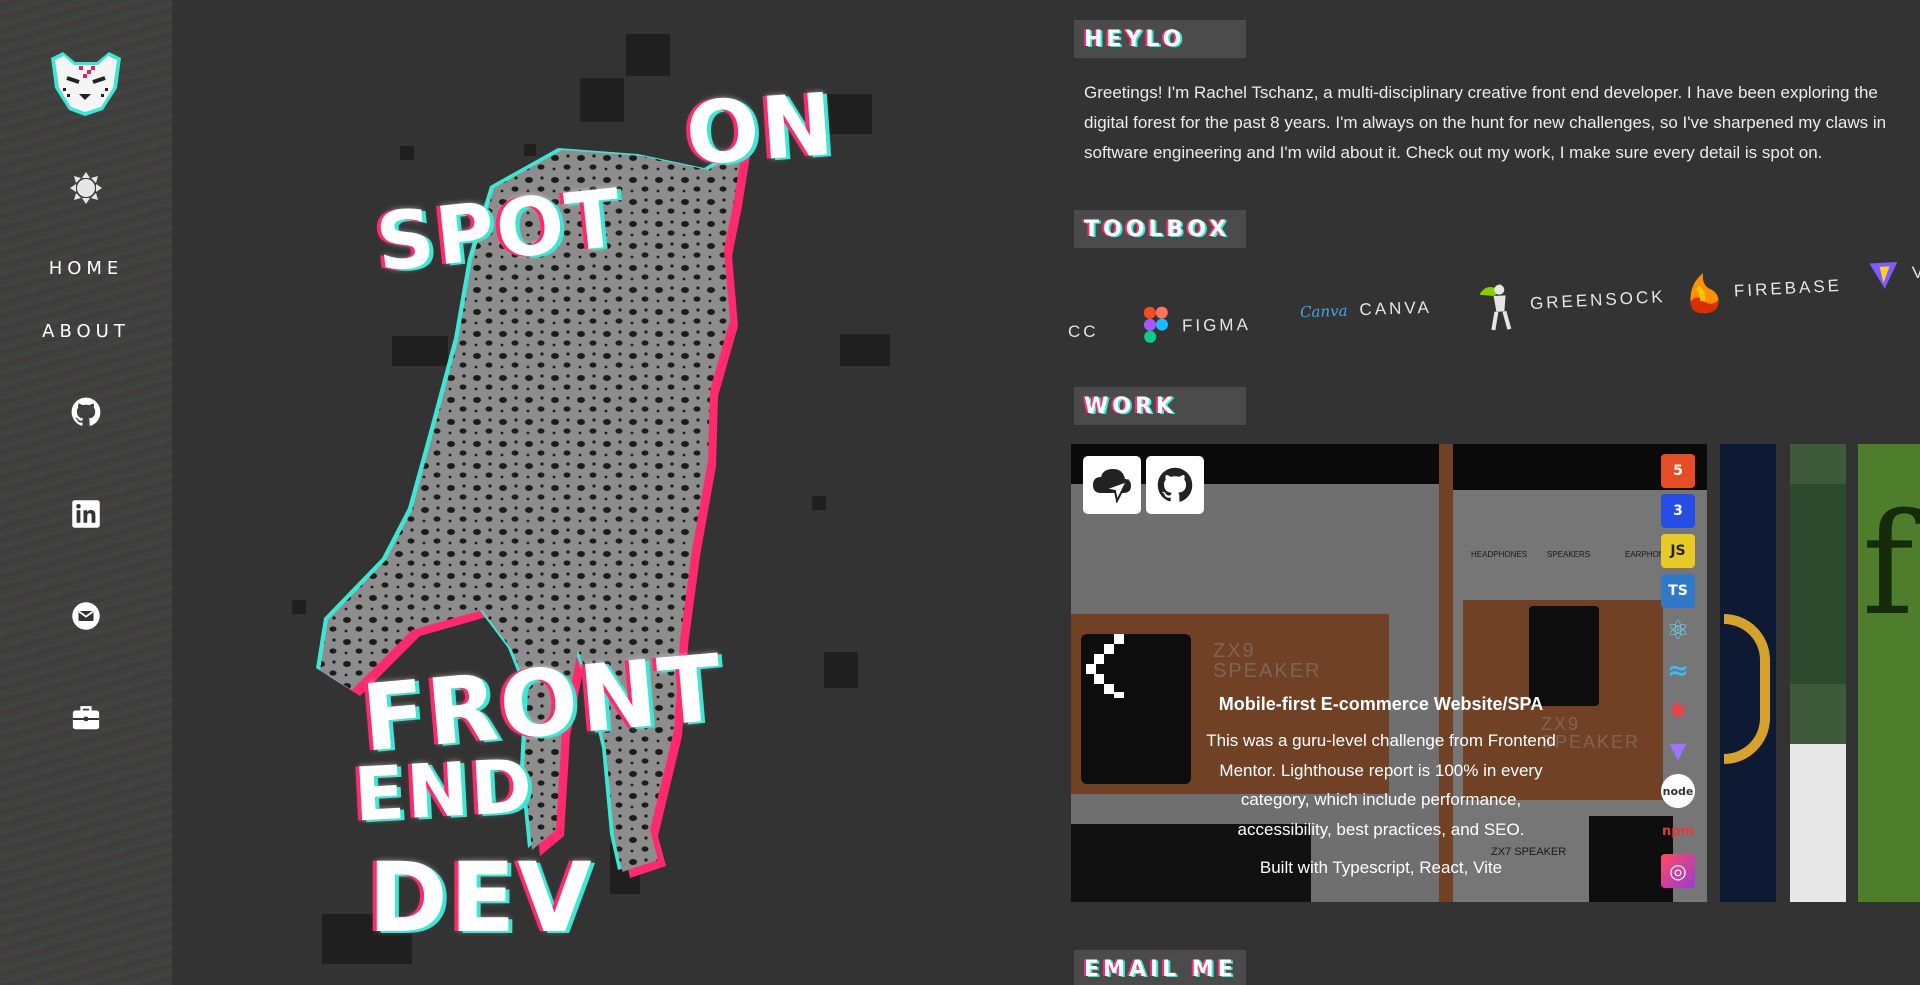 The height and width of the screenshot is (985, 1920). What do you see at coordinates (1818, 584) in the screenshot?
I see `peek-foliage` at bounding box center [1818, 584].